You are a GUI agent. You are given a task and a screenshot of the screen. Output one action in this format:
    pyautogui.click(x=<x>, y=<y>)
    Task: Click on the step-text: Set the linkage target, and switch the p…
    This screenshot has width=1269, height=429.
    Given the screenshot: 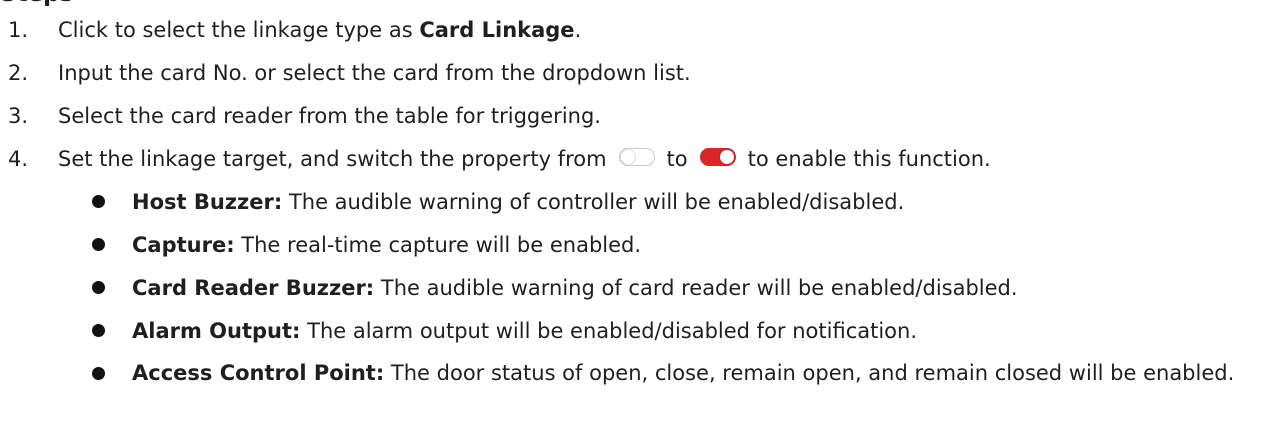 What is the action you would take?
    pyautogui.click(x=332, y=159)
    